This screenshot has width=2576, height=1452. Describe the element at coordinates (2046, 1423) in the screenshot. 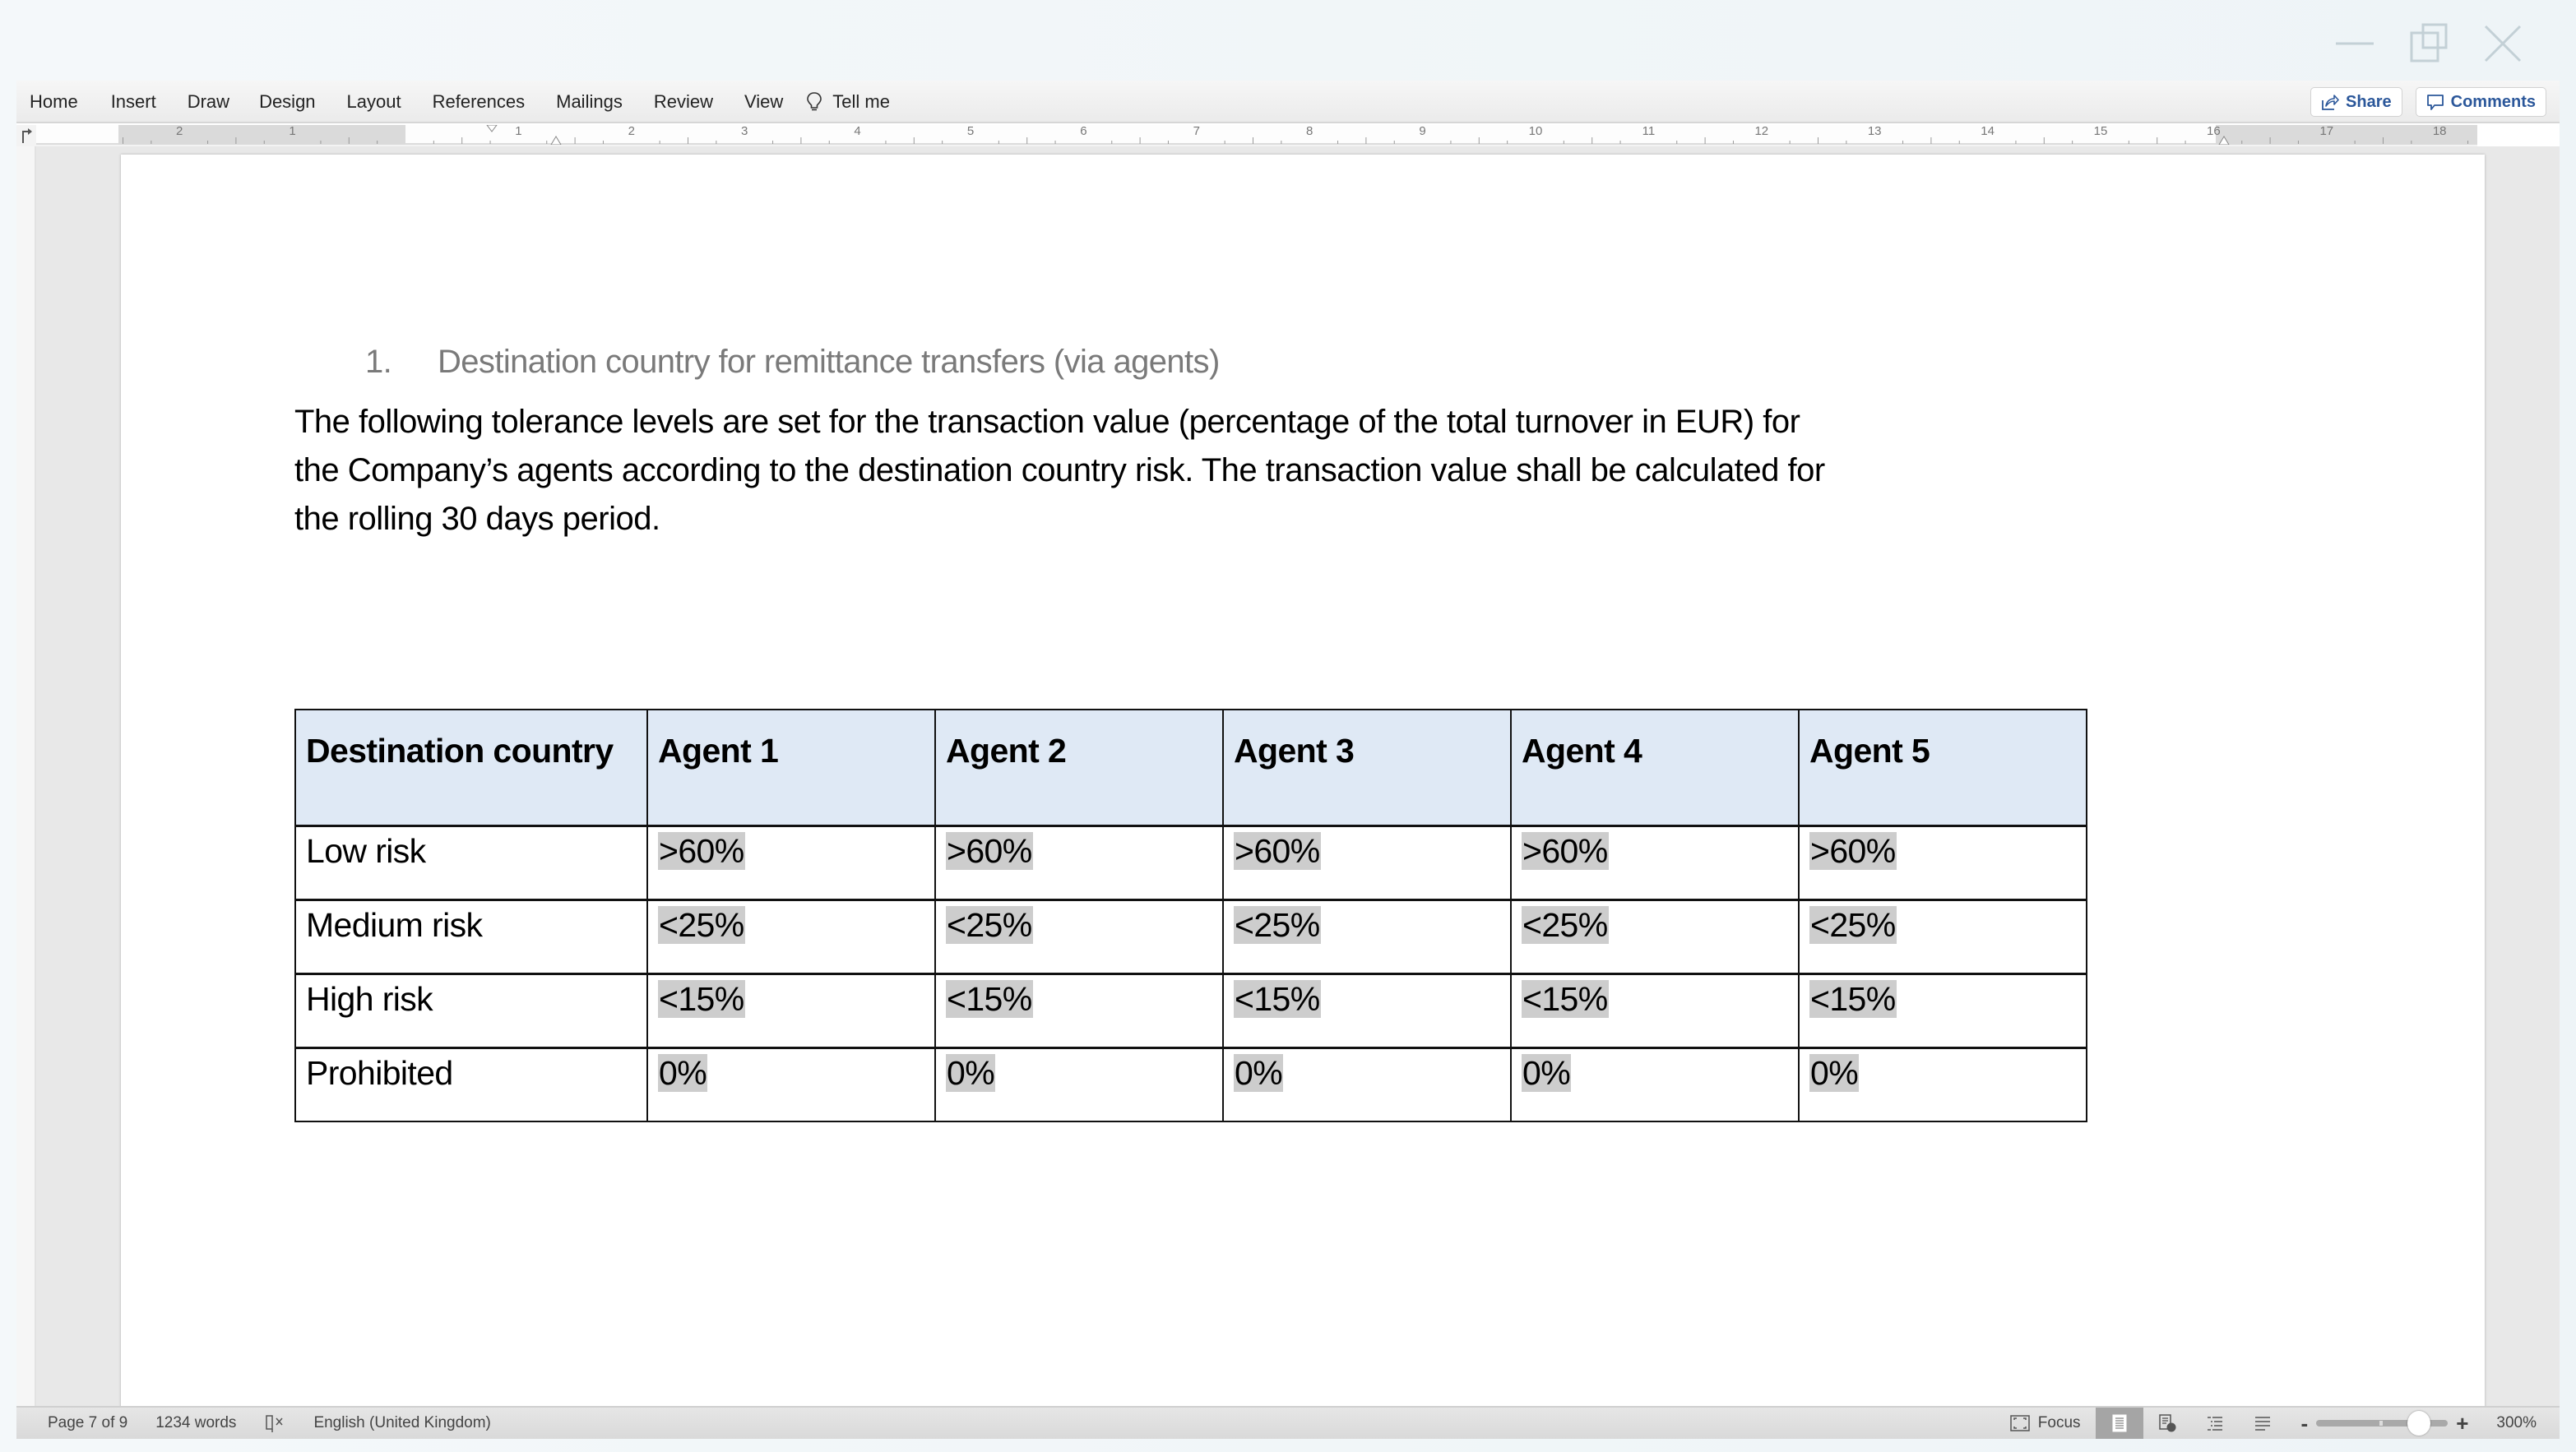

I see `focus-button: Focus` at that location.